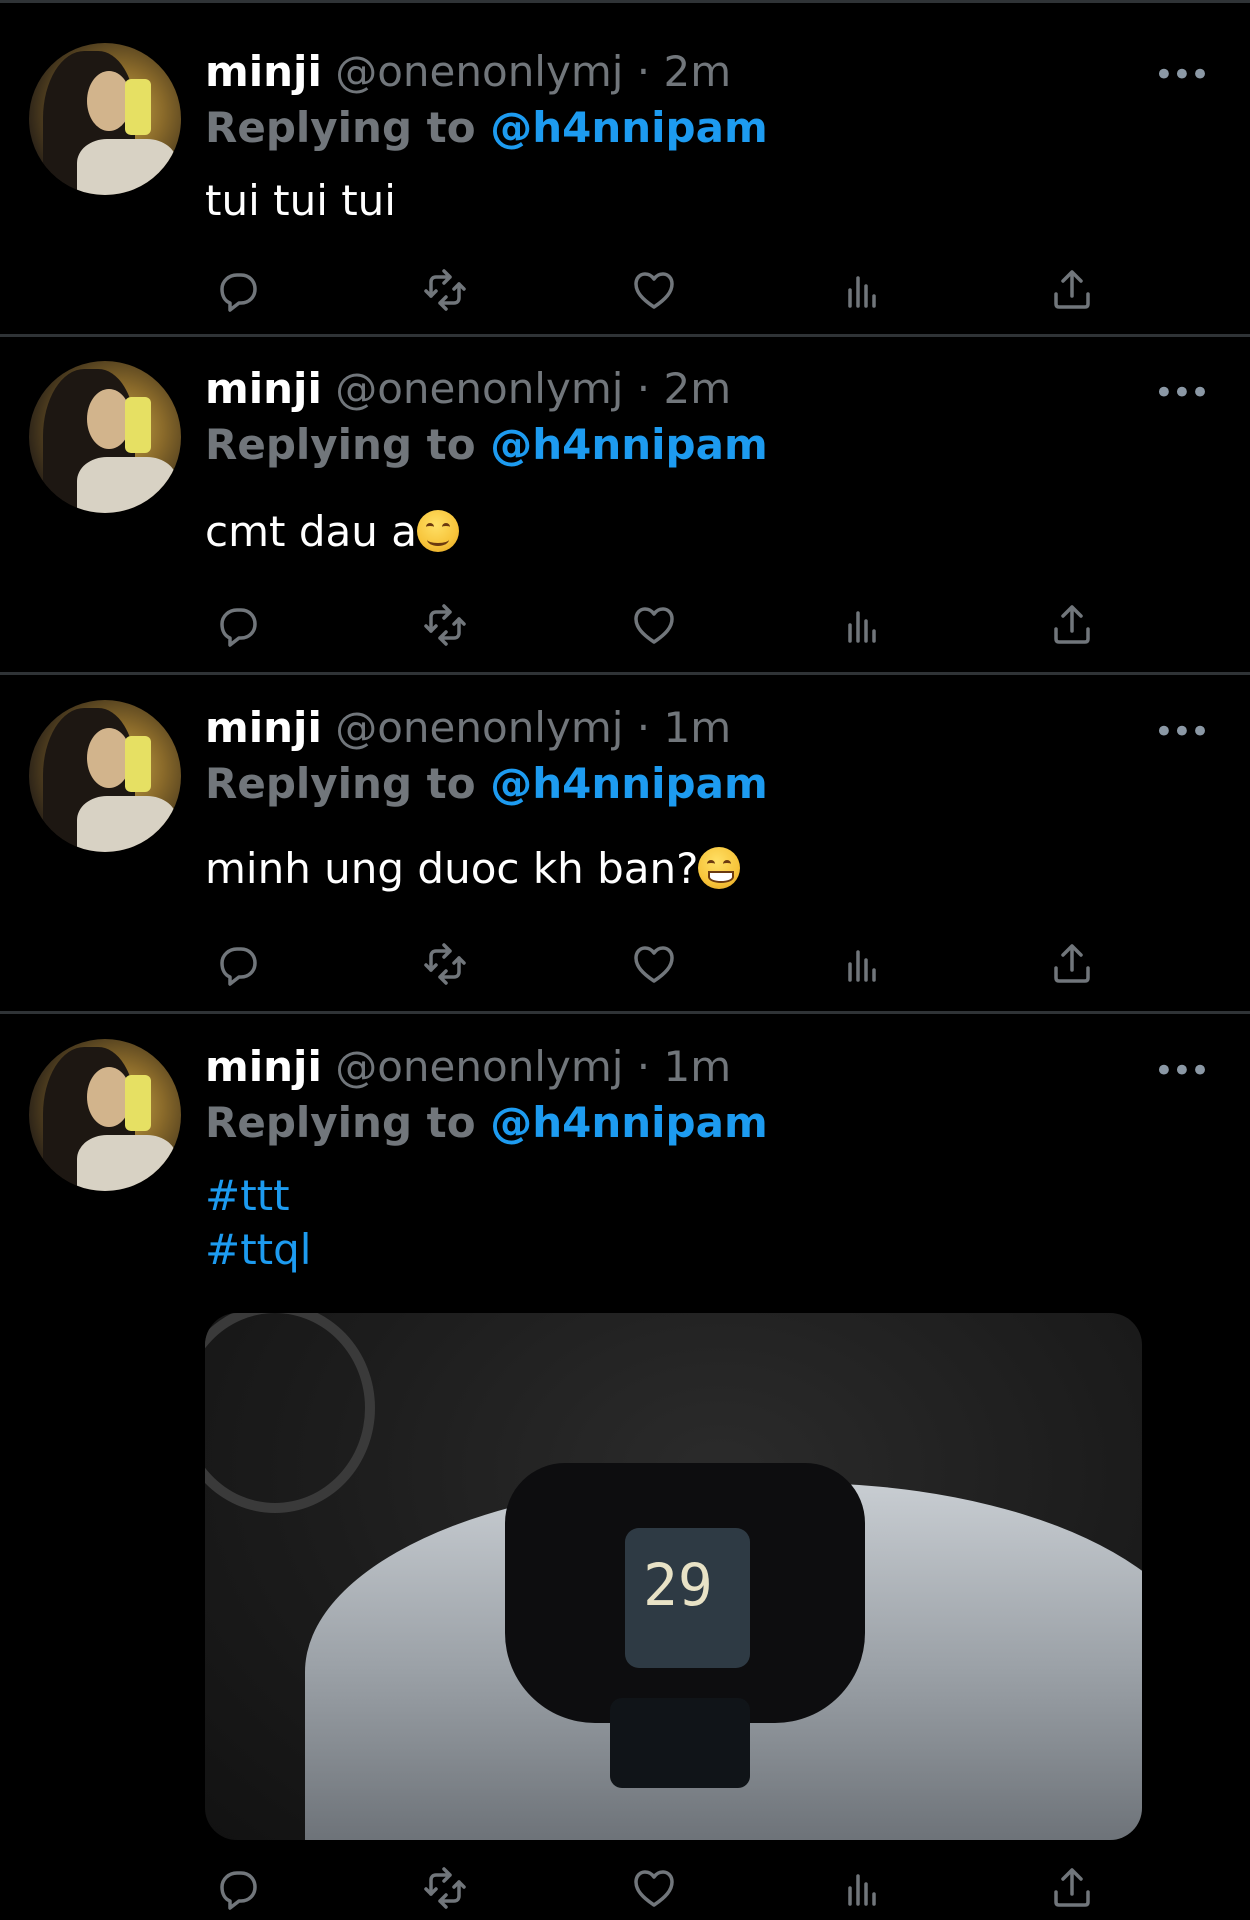 The height and width of the screenshot is (1920, 1250). I want to click on speed-readout: 29, so click(678, 1585).